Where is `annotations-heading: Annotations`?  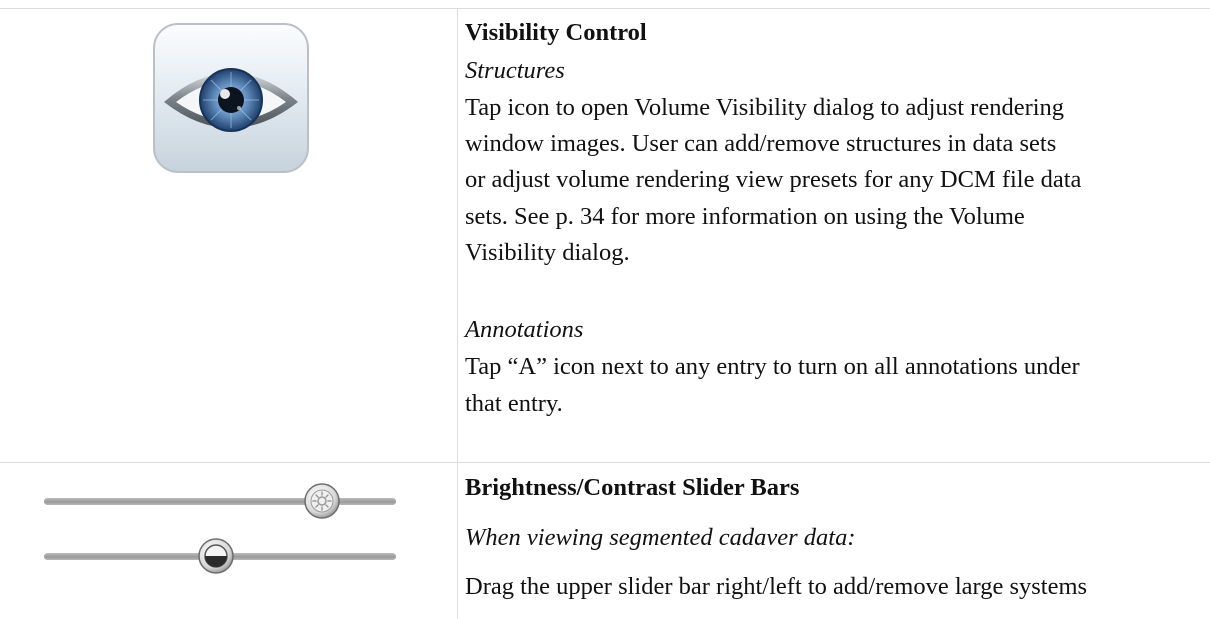 annotations-heading: Annotations is located at coordinates (524, 329).